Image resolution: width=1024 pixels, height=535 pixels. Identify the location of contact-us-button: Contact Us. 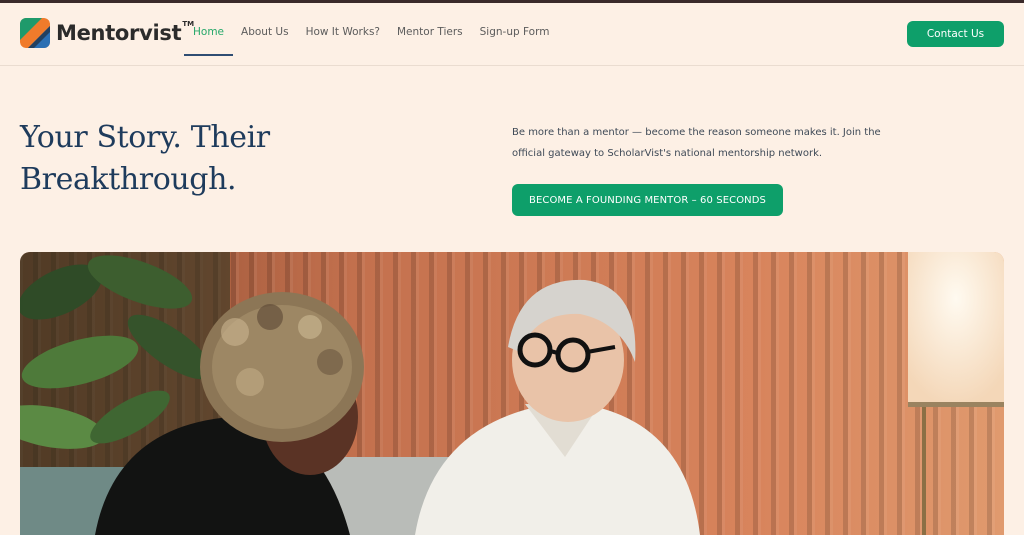
(955, 34).